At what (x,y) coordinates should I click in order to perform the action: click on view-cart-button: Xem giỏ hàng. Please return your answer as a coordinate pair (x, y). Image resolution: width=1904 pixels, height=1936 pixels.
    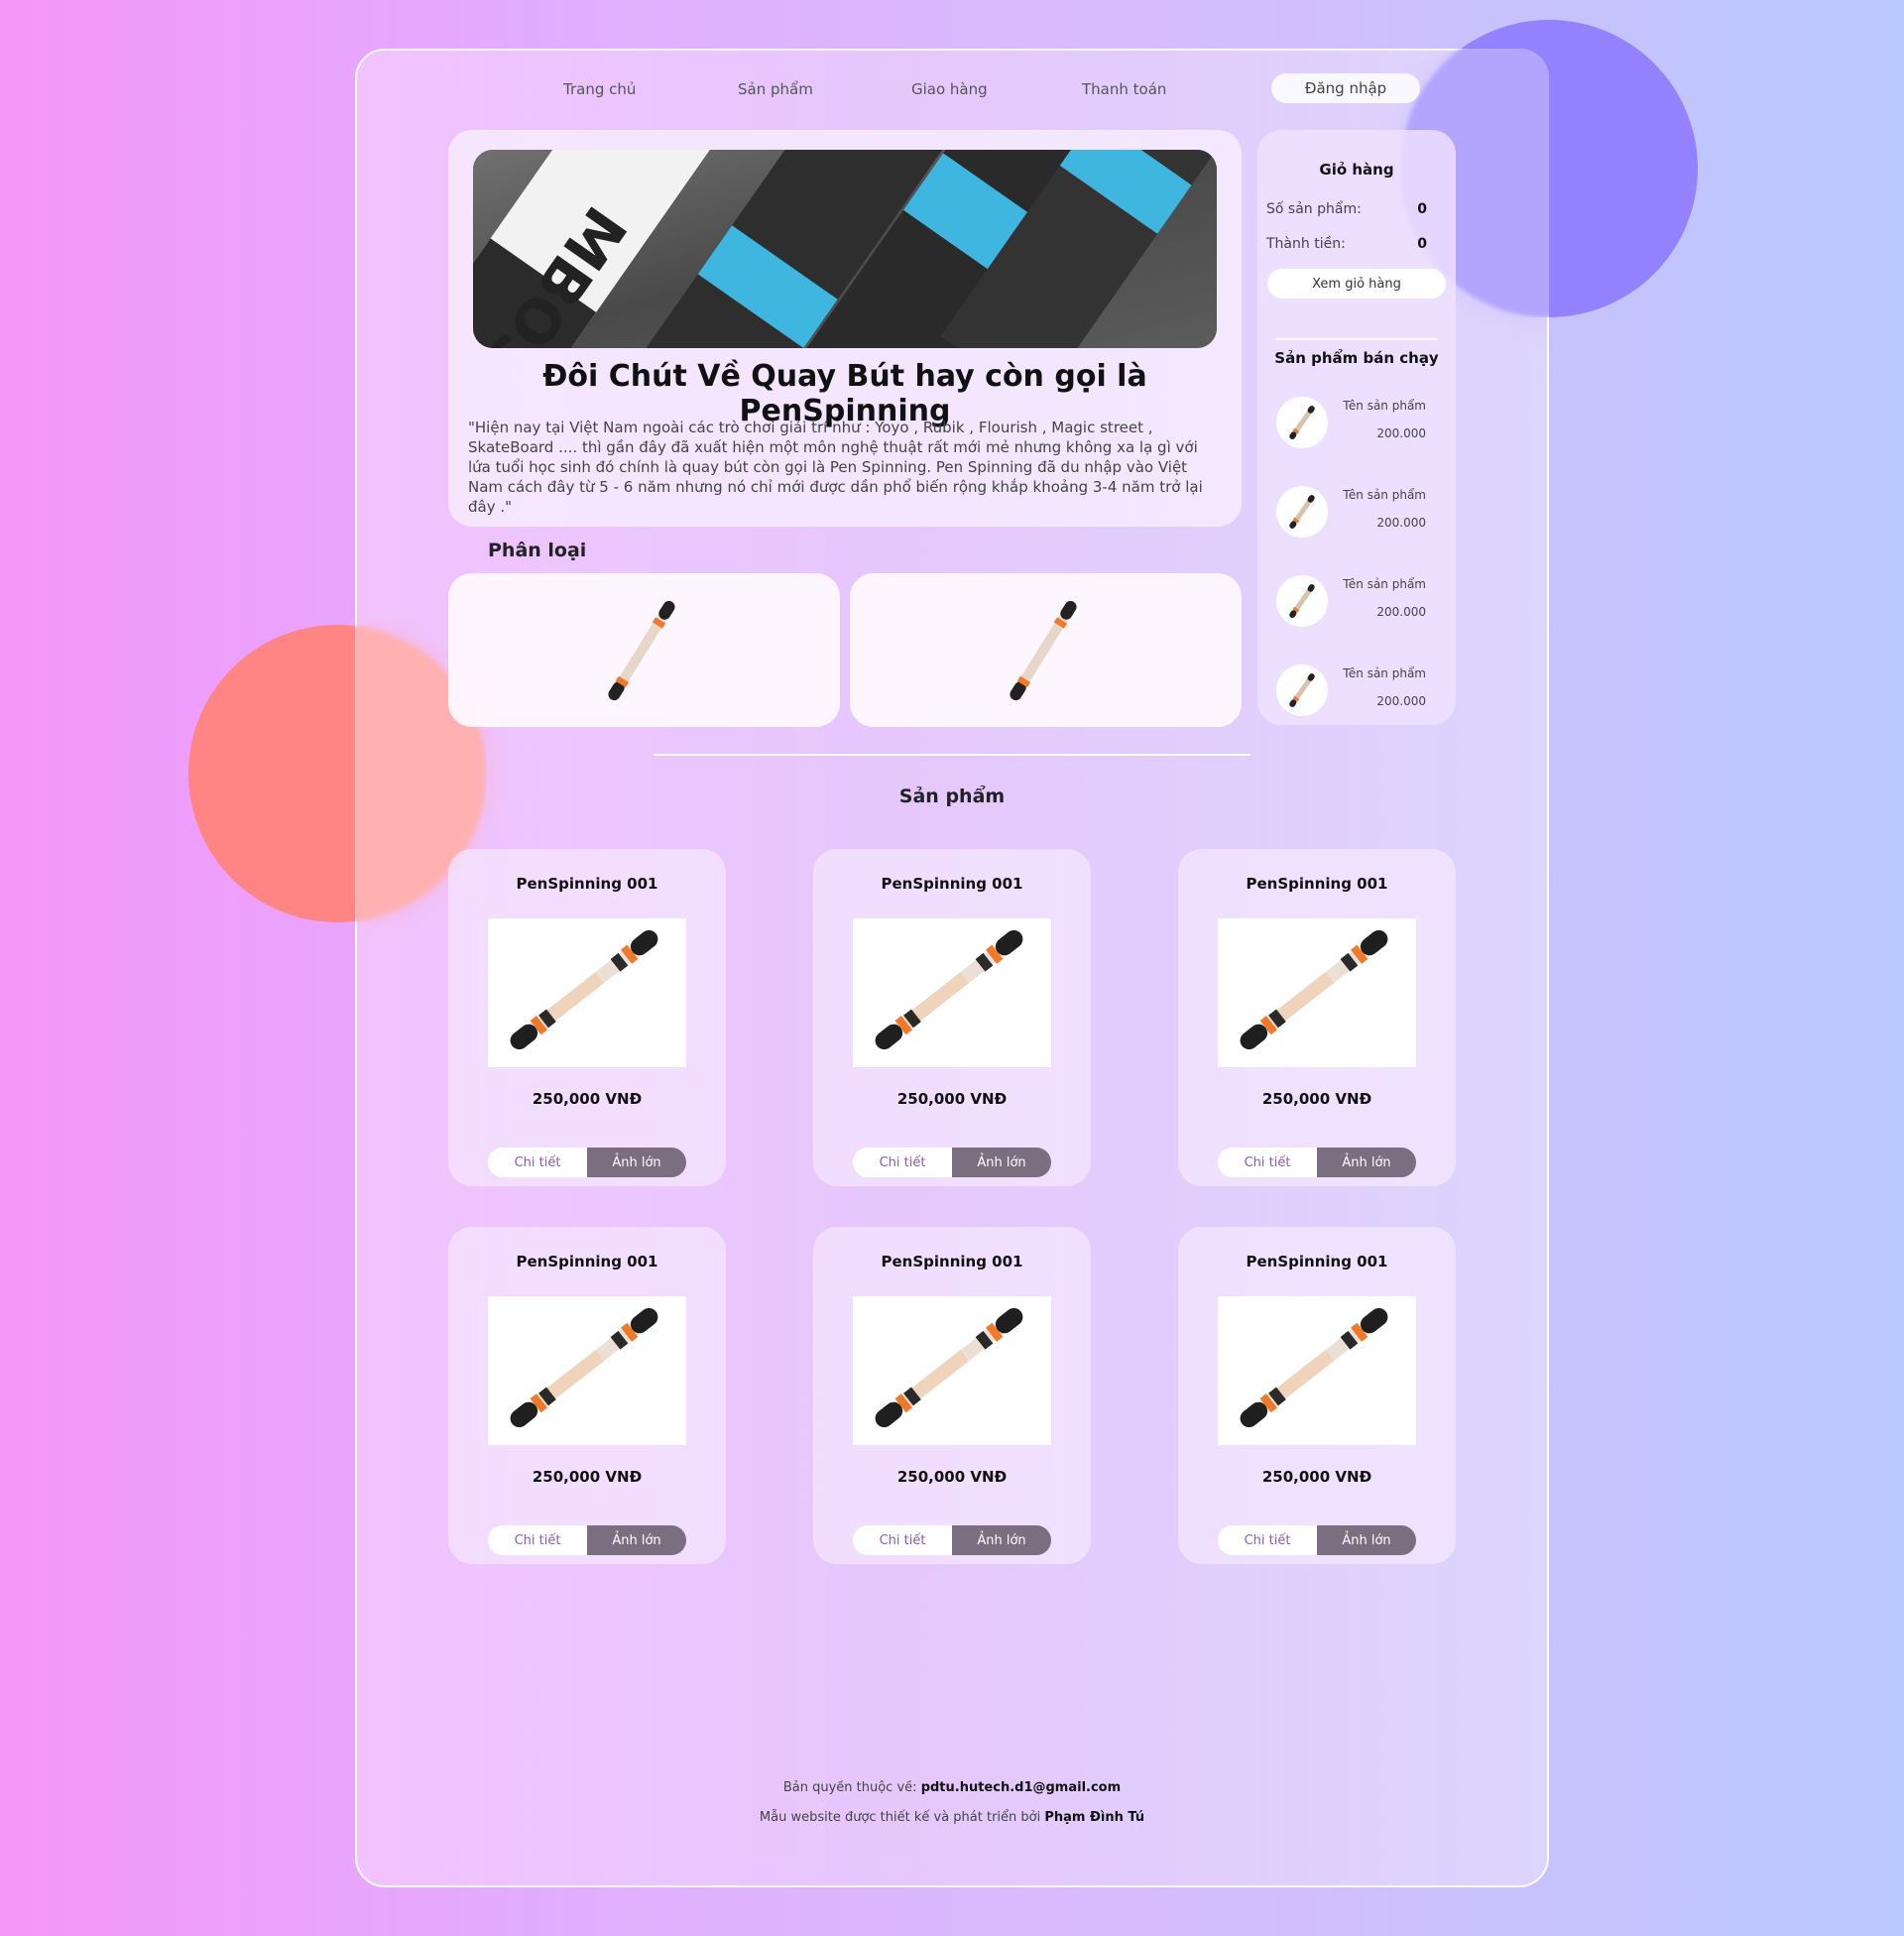
    Looking at the image, I should click on (1356, 284).